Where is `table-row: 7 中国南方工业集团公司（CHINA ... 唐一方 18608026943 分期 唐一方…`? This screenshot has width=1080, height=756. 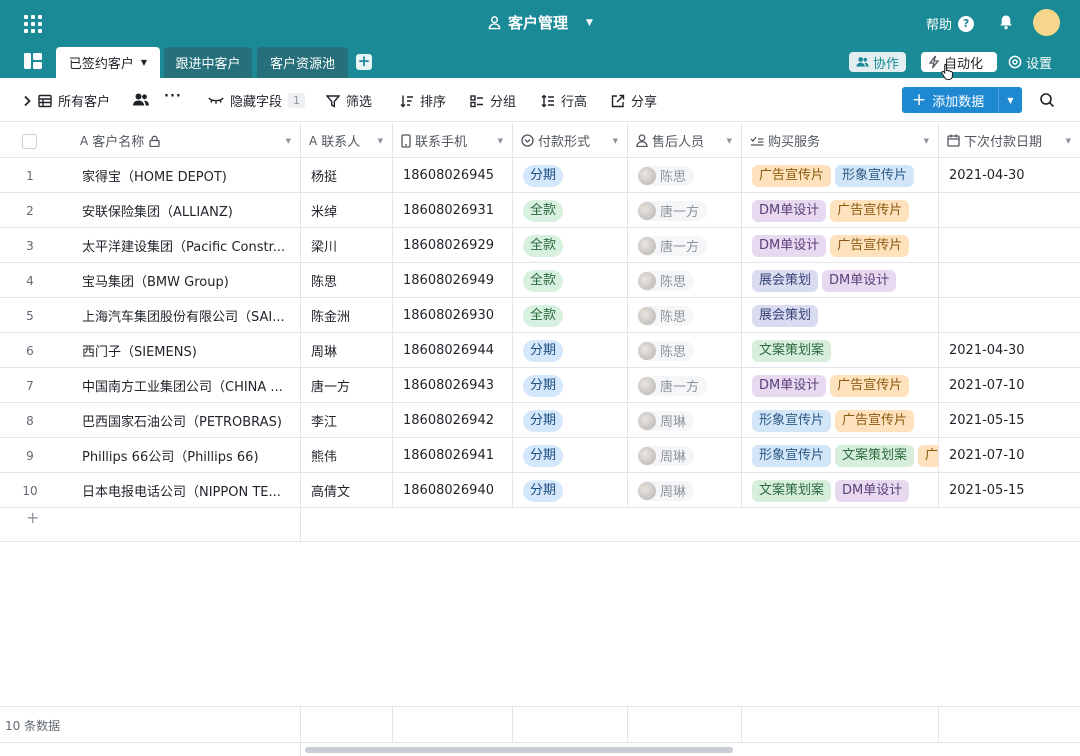 table-row: 7 中国南方工业集团公司（CHINA ... 唐一方 18608026943 分期 唐一方… is located at coordinates (540, 385).